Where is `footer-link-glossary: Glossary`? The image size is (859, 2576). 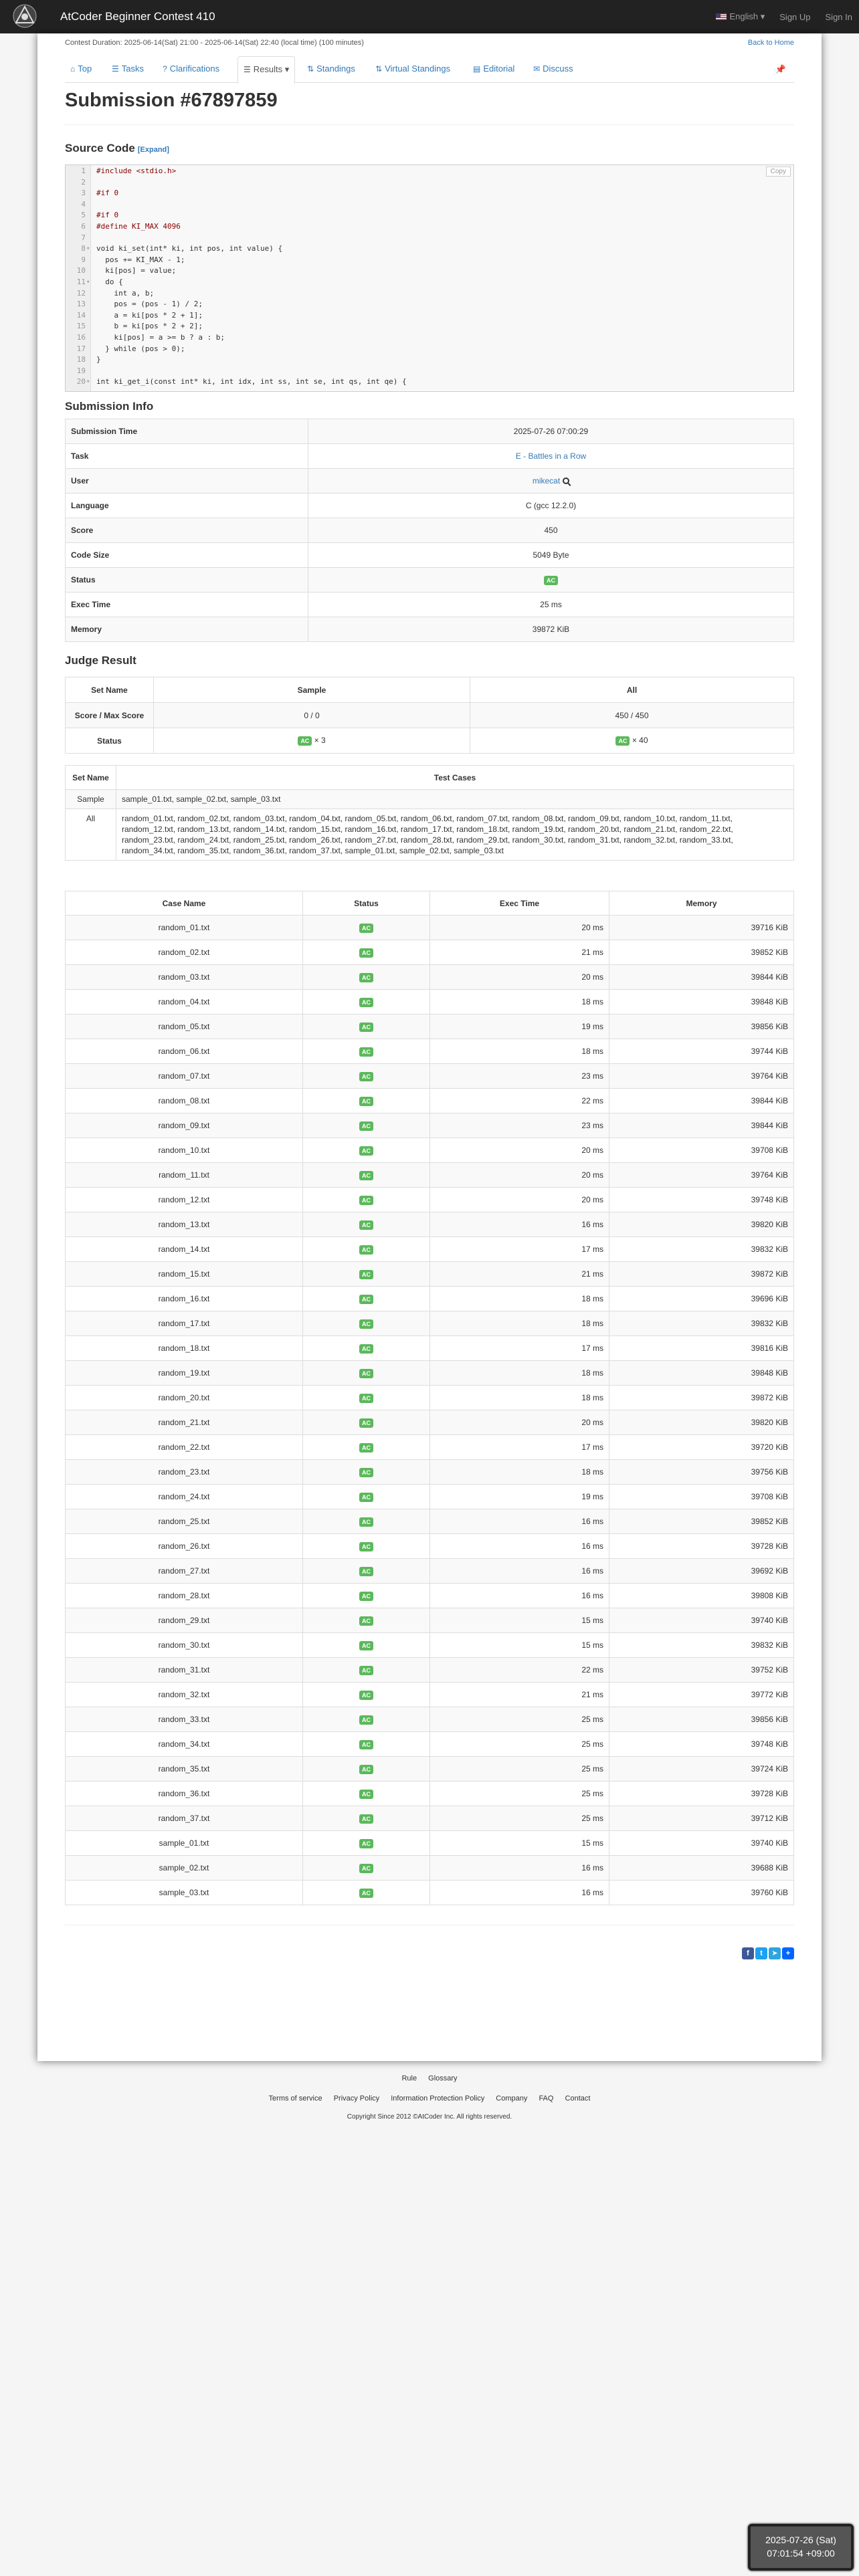
footer-link-glossary: Glossary is located at coordinates (443, 2078).